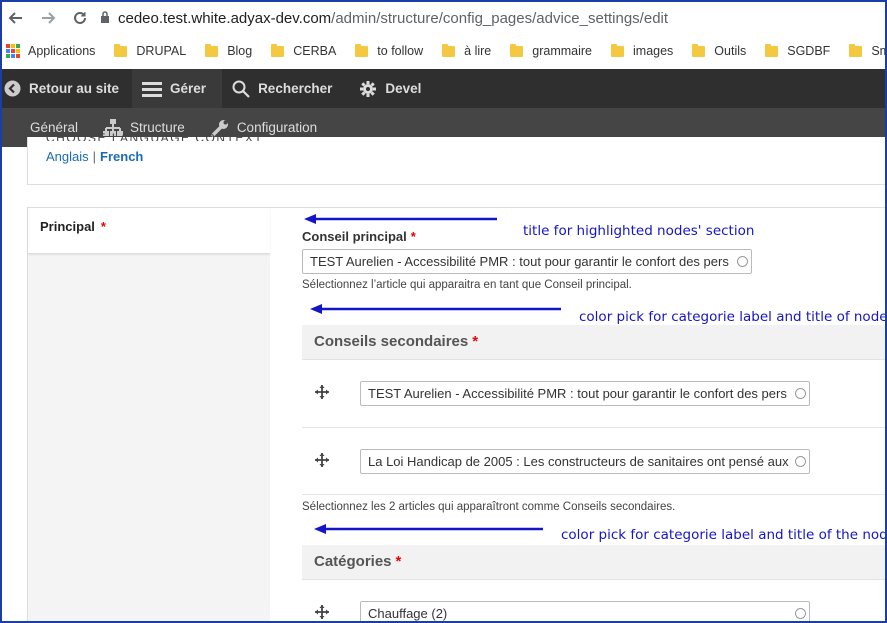 The image size is (887, 623). I want to click on bookmark-label: CERBA, so click(315, 51).